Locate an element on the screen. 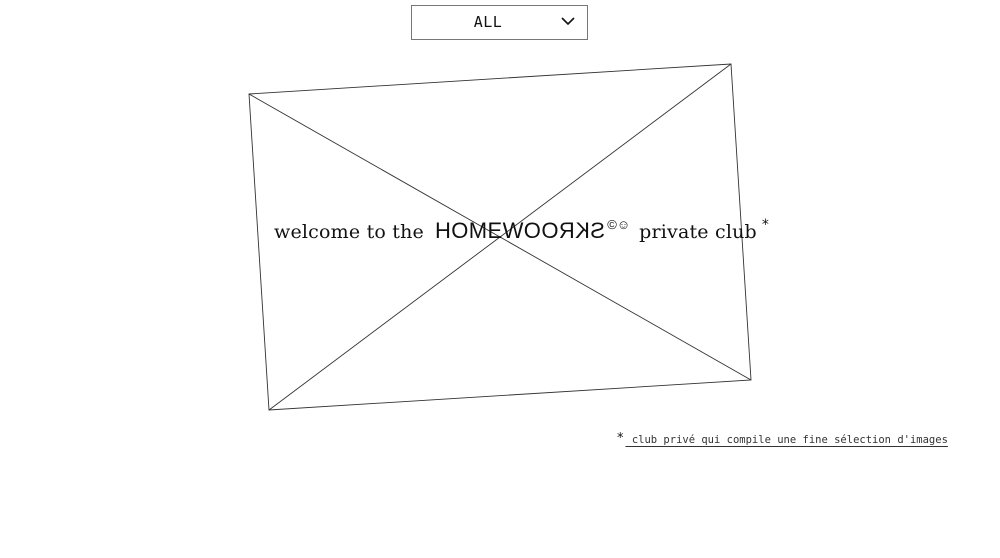  brand-symbols: ©☺ is located at coordinates (619, 224).